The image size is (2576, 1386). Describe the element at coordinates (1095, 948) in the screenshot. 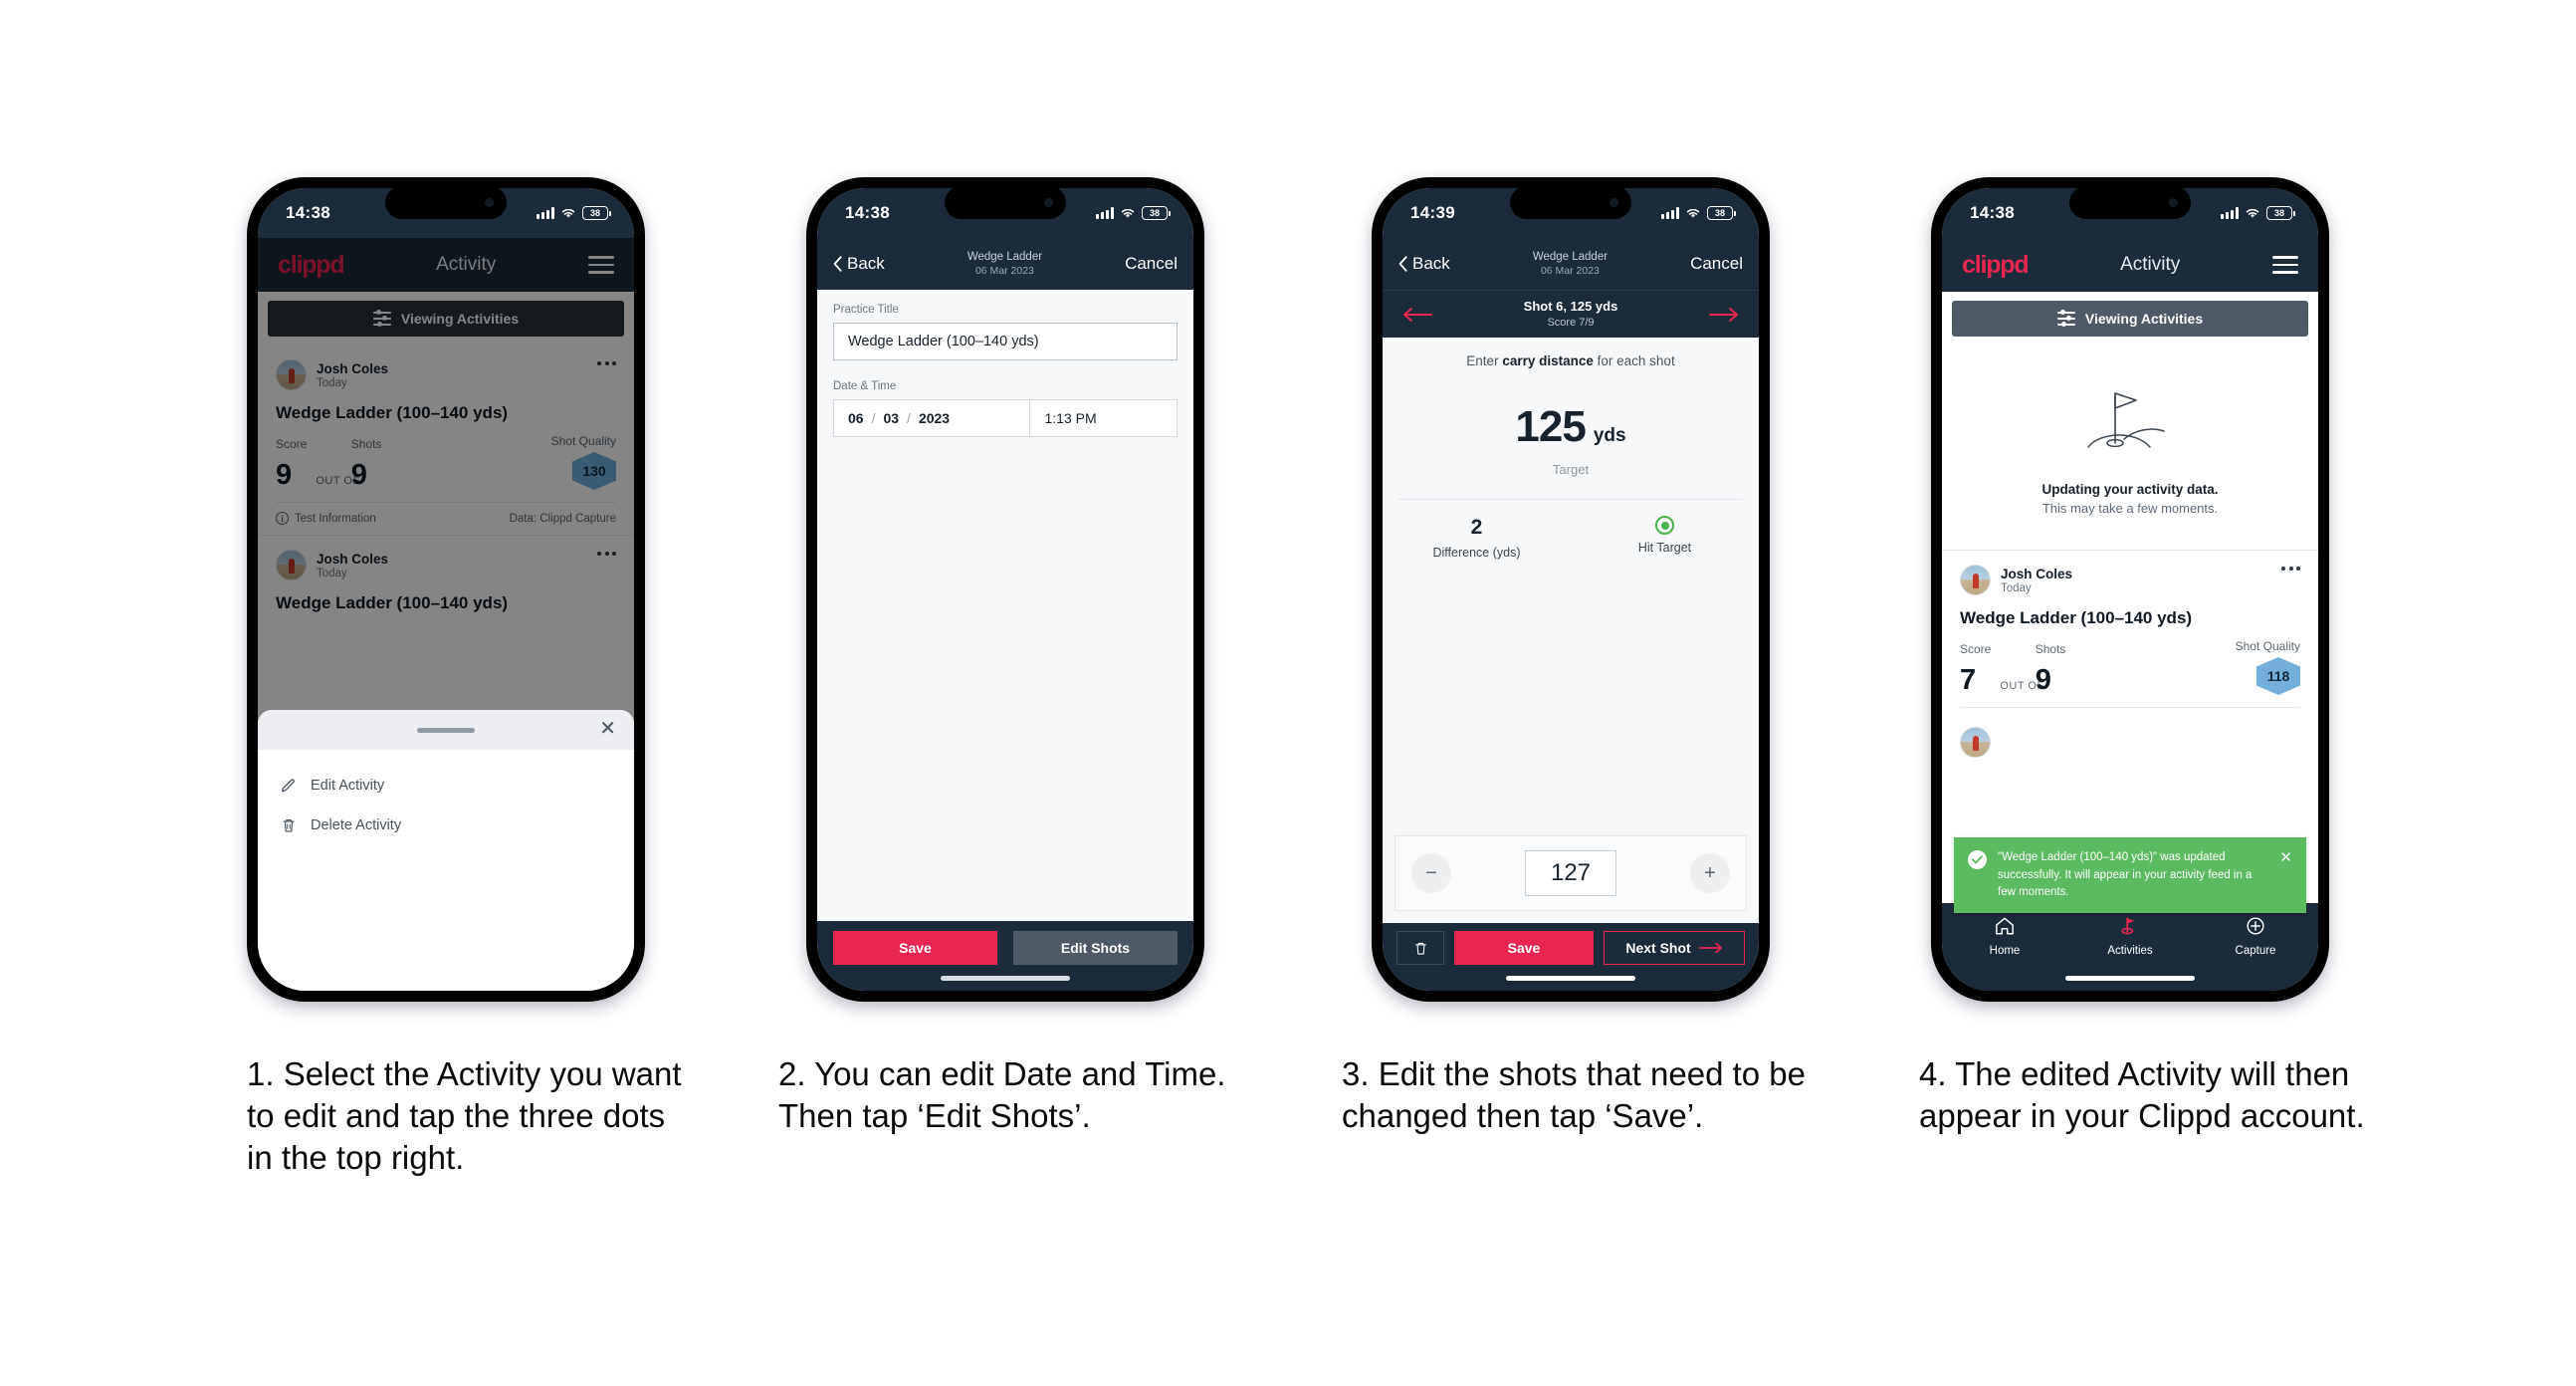

I see `edit-shots-button: Edit Shots` at that location.